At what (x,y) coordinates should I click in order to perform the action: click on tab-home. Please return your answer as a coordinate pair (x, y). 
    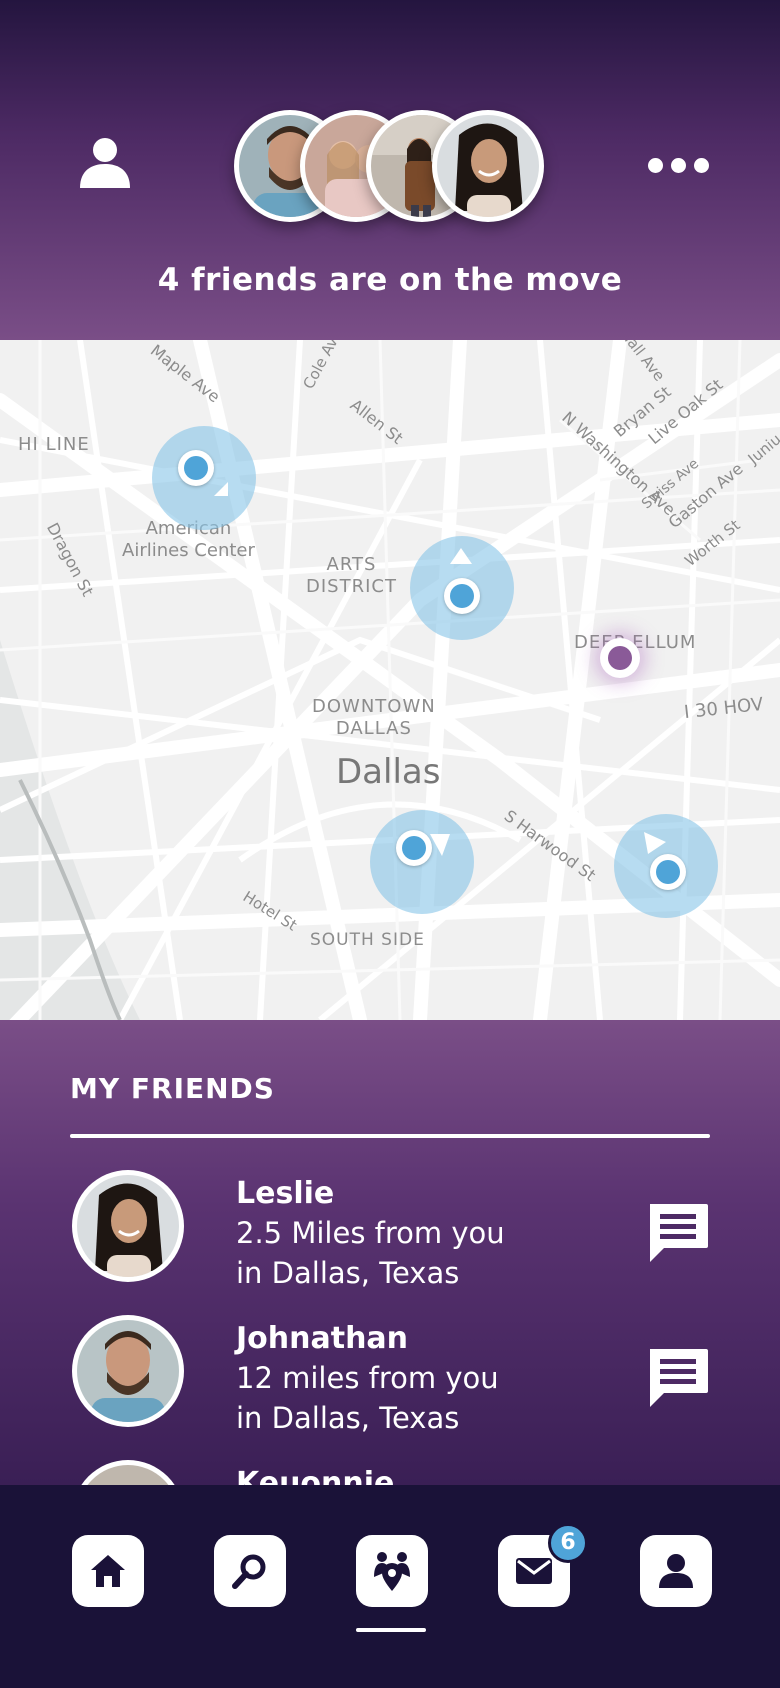
    Looking at the image, I should click on (108, 1571).